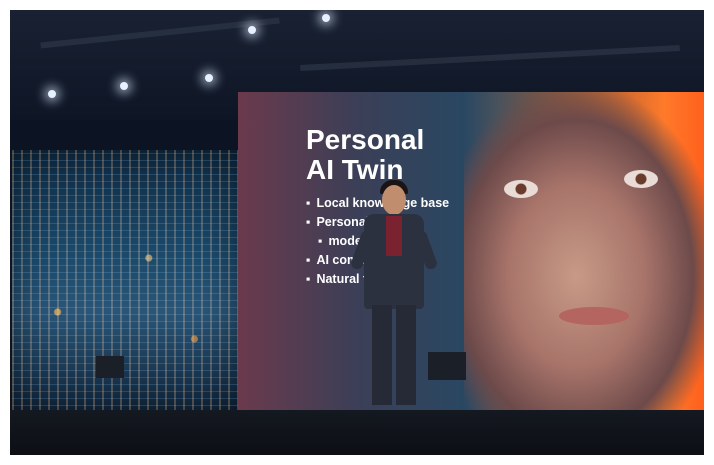 This screenshot has height=465, width=714. What do you see at coordinates (394, 200) in the screenshot?
I see `head` at bounding box center [394, 200].